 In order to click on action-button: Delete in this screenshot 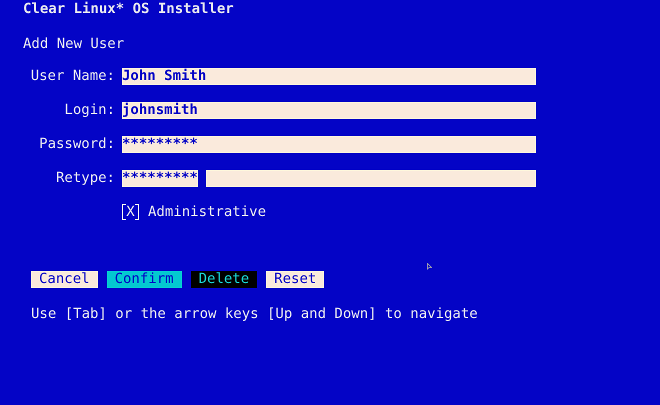, I will do `click(224, 279)`.